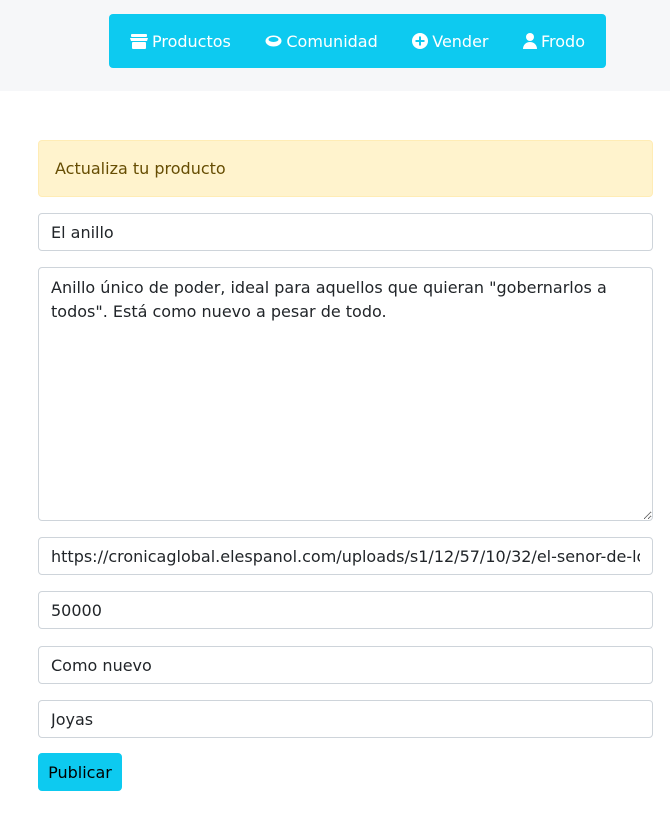 The image size is (670, 819). Describe the element at coordinates (191, 41) in the screenshot. I see `nav-item-label: Productos` at that location.